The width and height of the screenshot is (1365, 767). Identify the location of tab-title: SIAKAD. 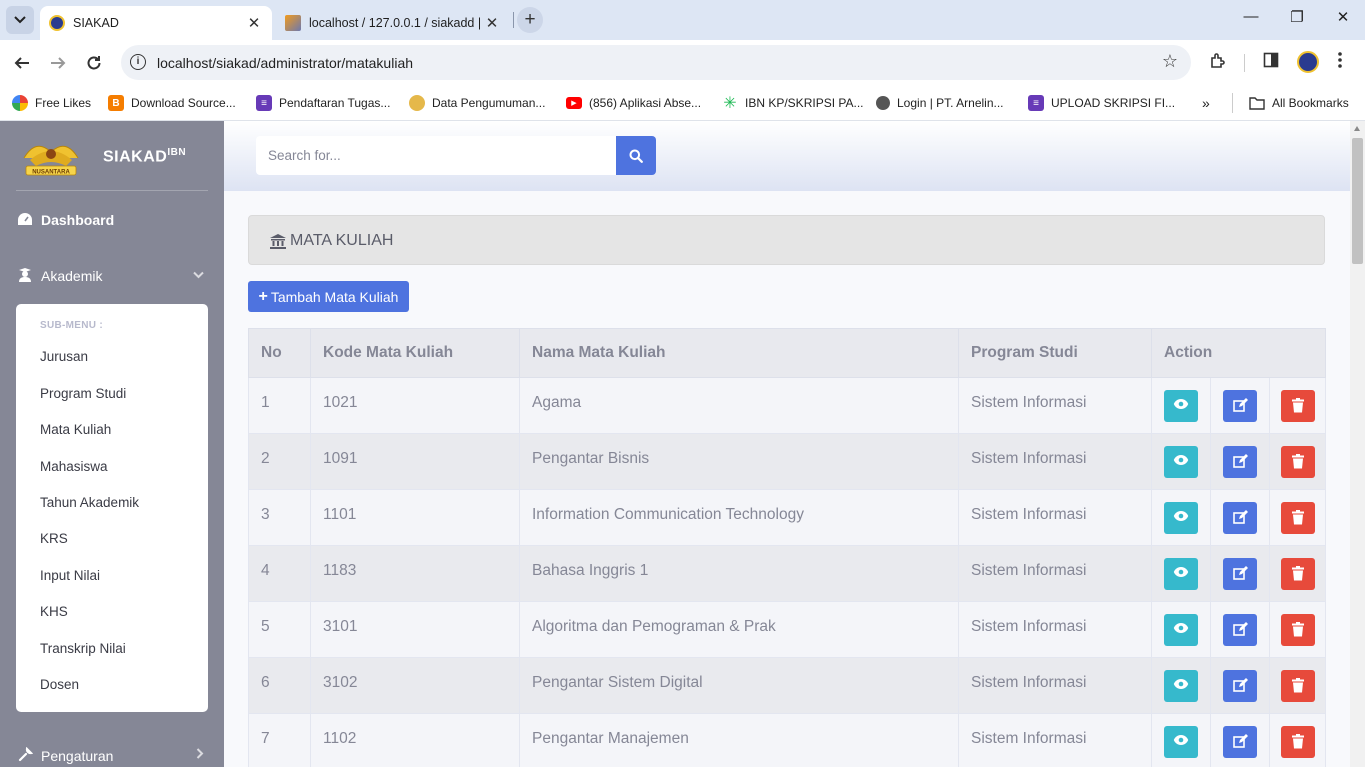
(96, 23).